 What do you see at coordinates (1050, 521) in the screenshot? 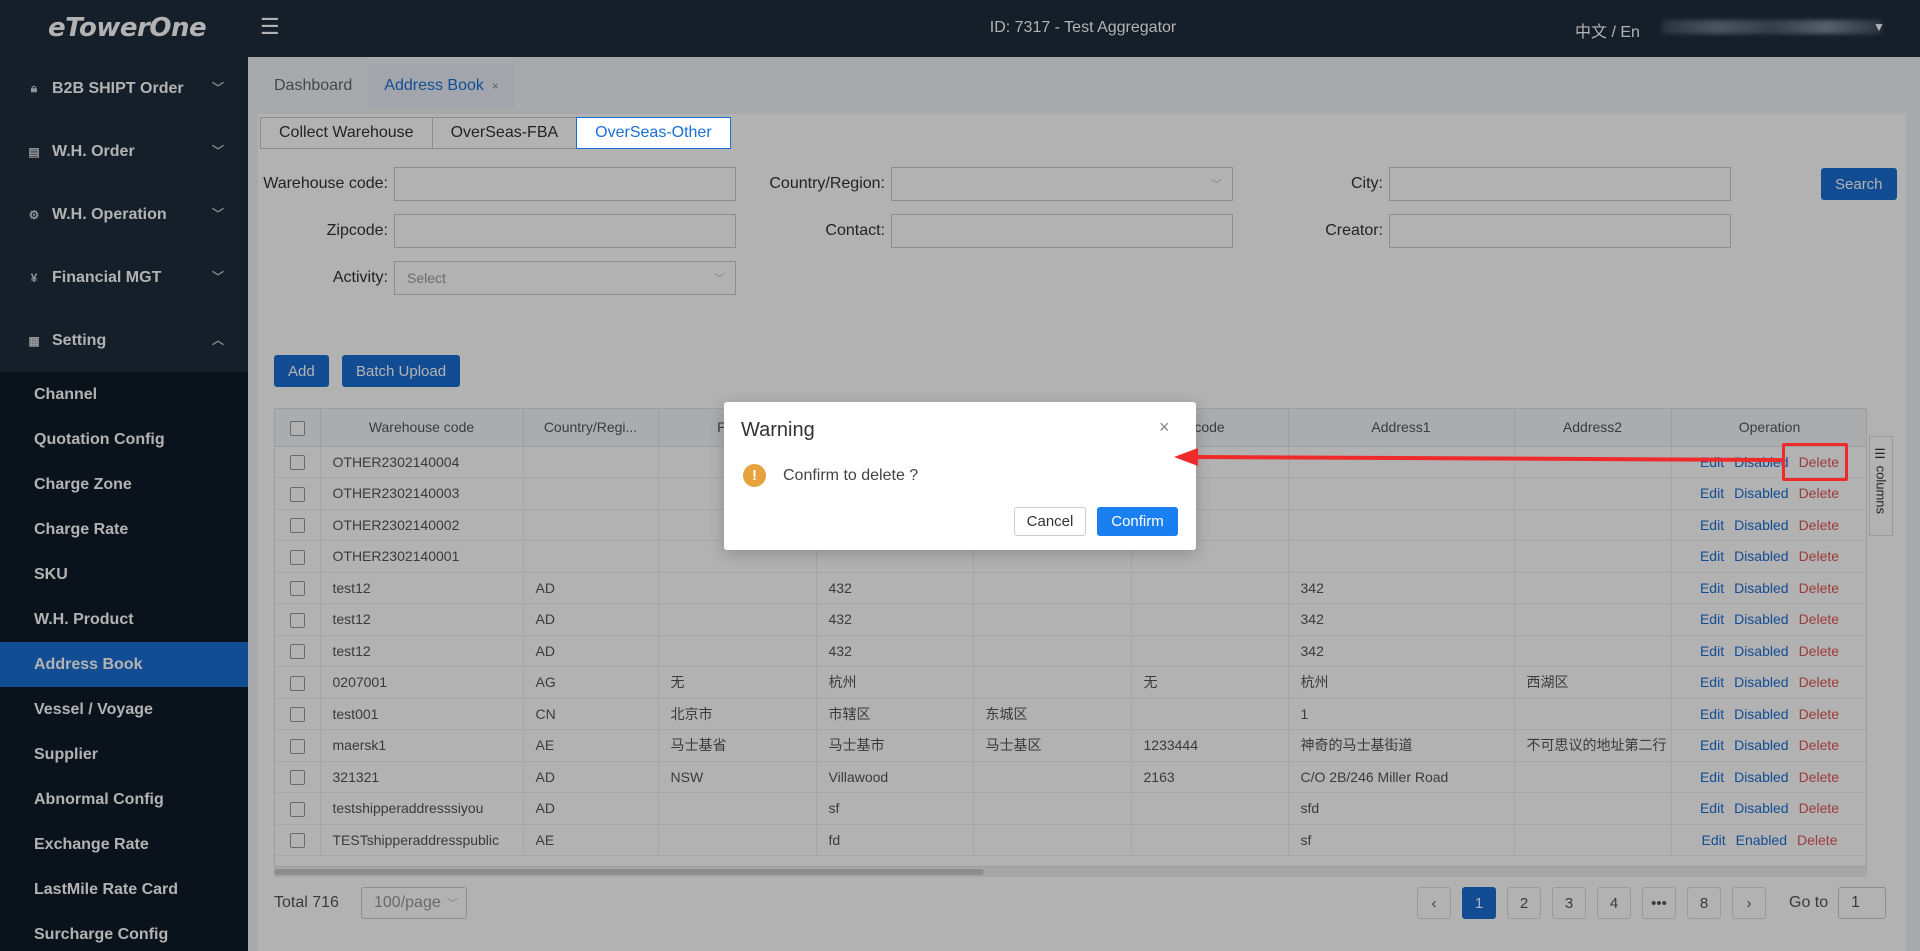
I see `cancel-button: Cancel` at bounding box center [1050, 521].